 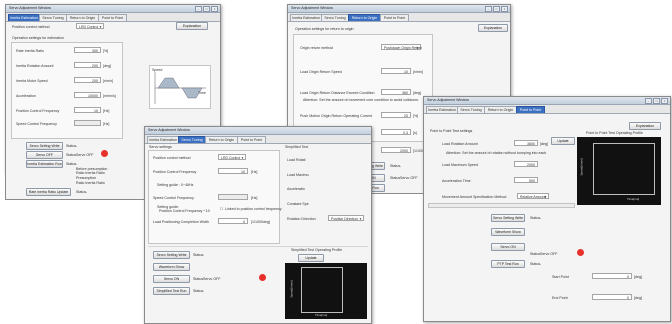 What do you see at coordinates (171, 291) in the screenshot?
I see `simplified-test-run-button: Simplified Test Run` at bounding box center [171, 291].